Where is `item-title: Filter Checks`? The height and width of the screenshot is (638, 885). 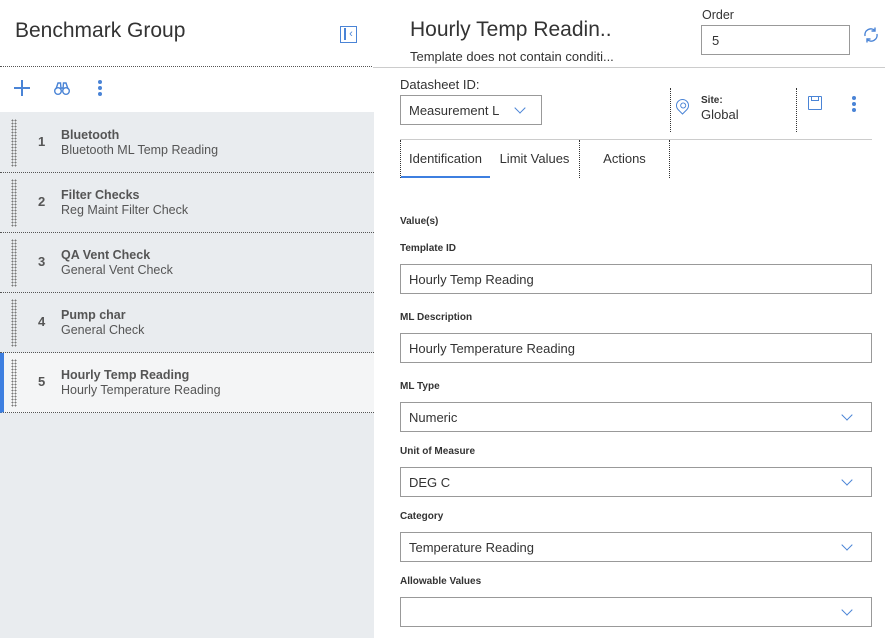 item-title: Filter Checks is located at coordinates (100, 195).